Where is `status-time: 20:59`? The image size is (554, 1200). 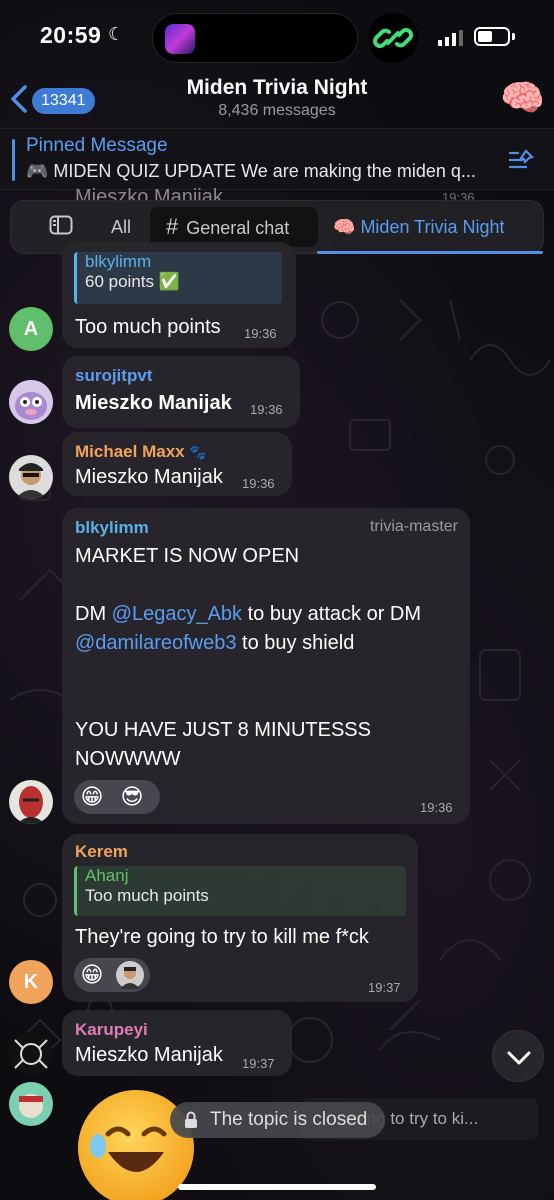 status-time: 20:59 is located at coordinates (71, 35).